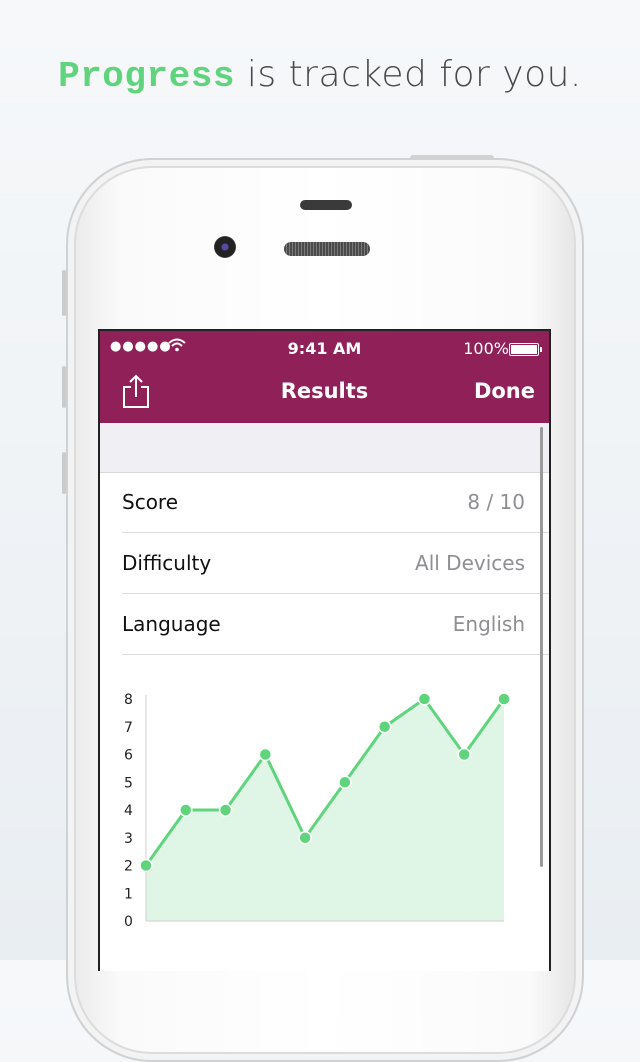  I want to click on volume-down-button, so click(64, 473).